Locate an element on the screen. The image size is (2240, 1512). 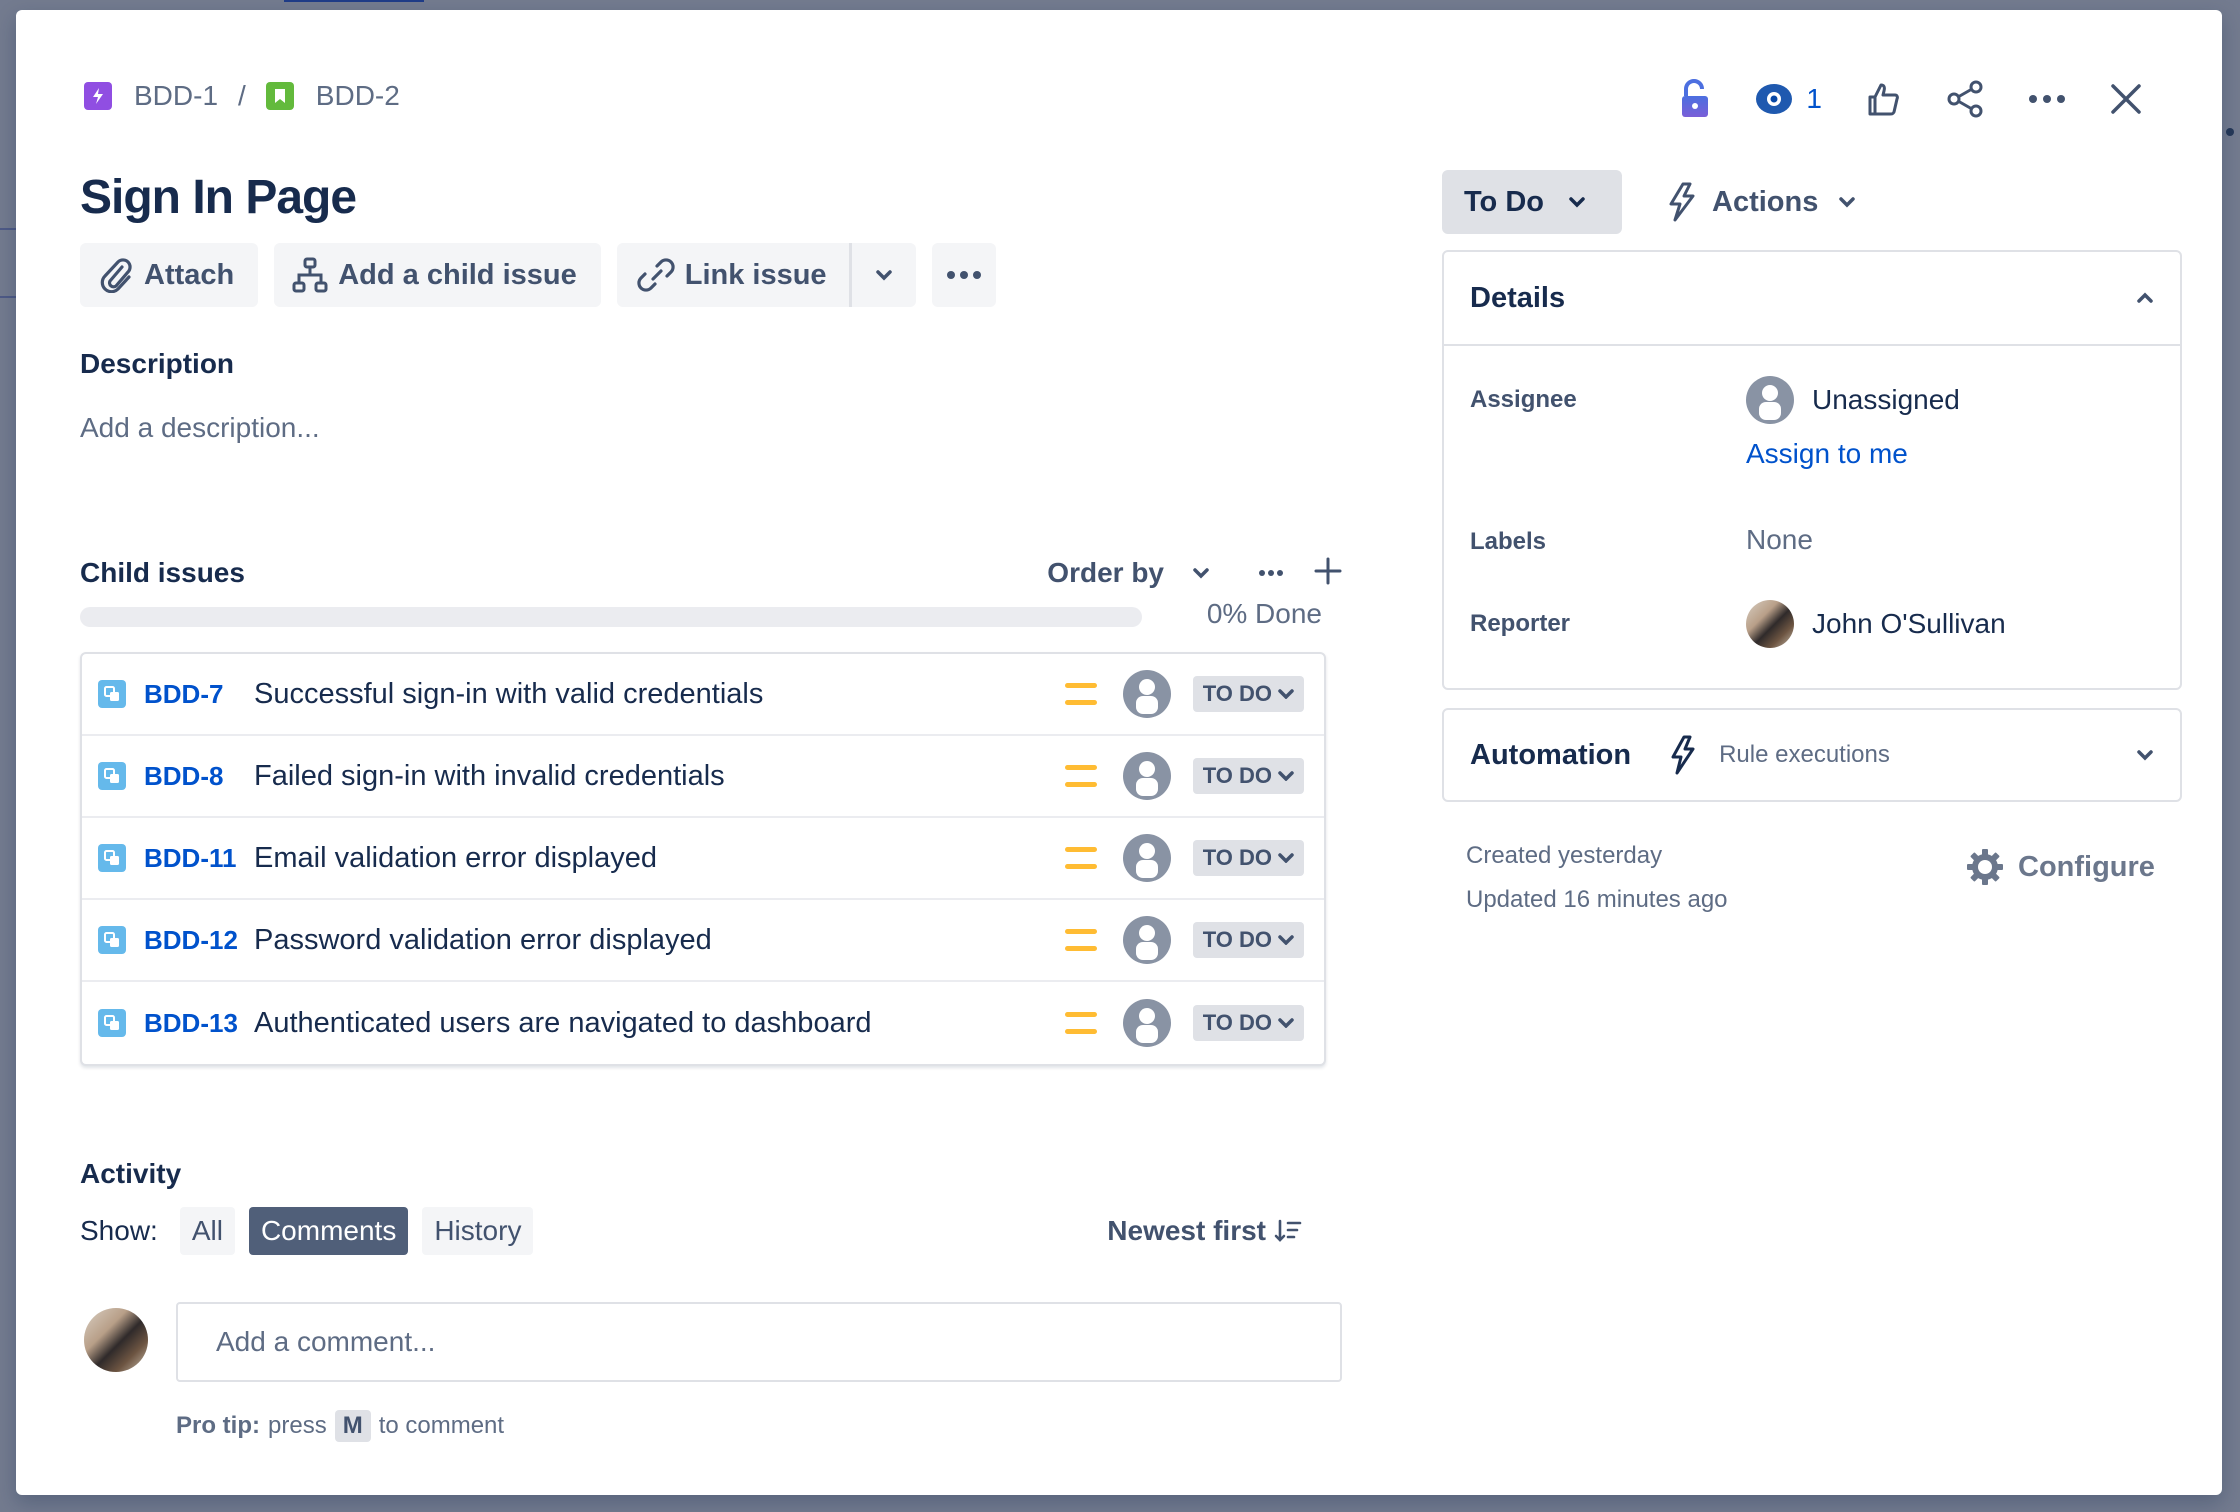
close-icon is located at coordinates (2126, 99).